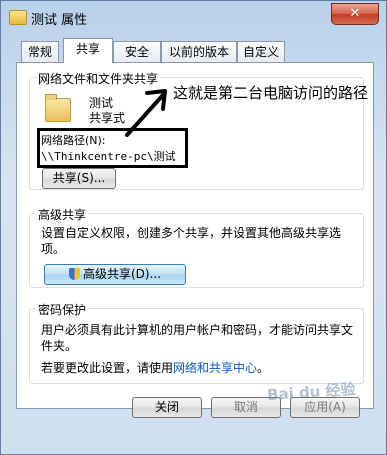 This screenshot has height=455, width=387. What do you see at coordinates (18, 17) in the screenshot?
I see `folder-icon` at bounding box center [18, 17].